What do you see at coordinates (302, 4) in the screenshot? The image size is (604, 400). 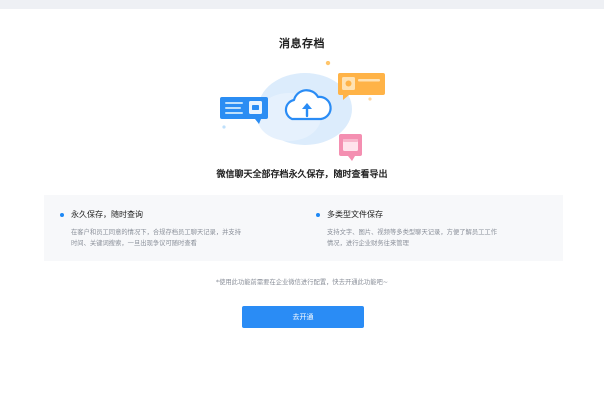 I see `top-bar` at bounding box center [302, 4].